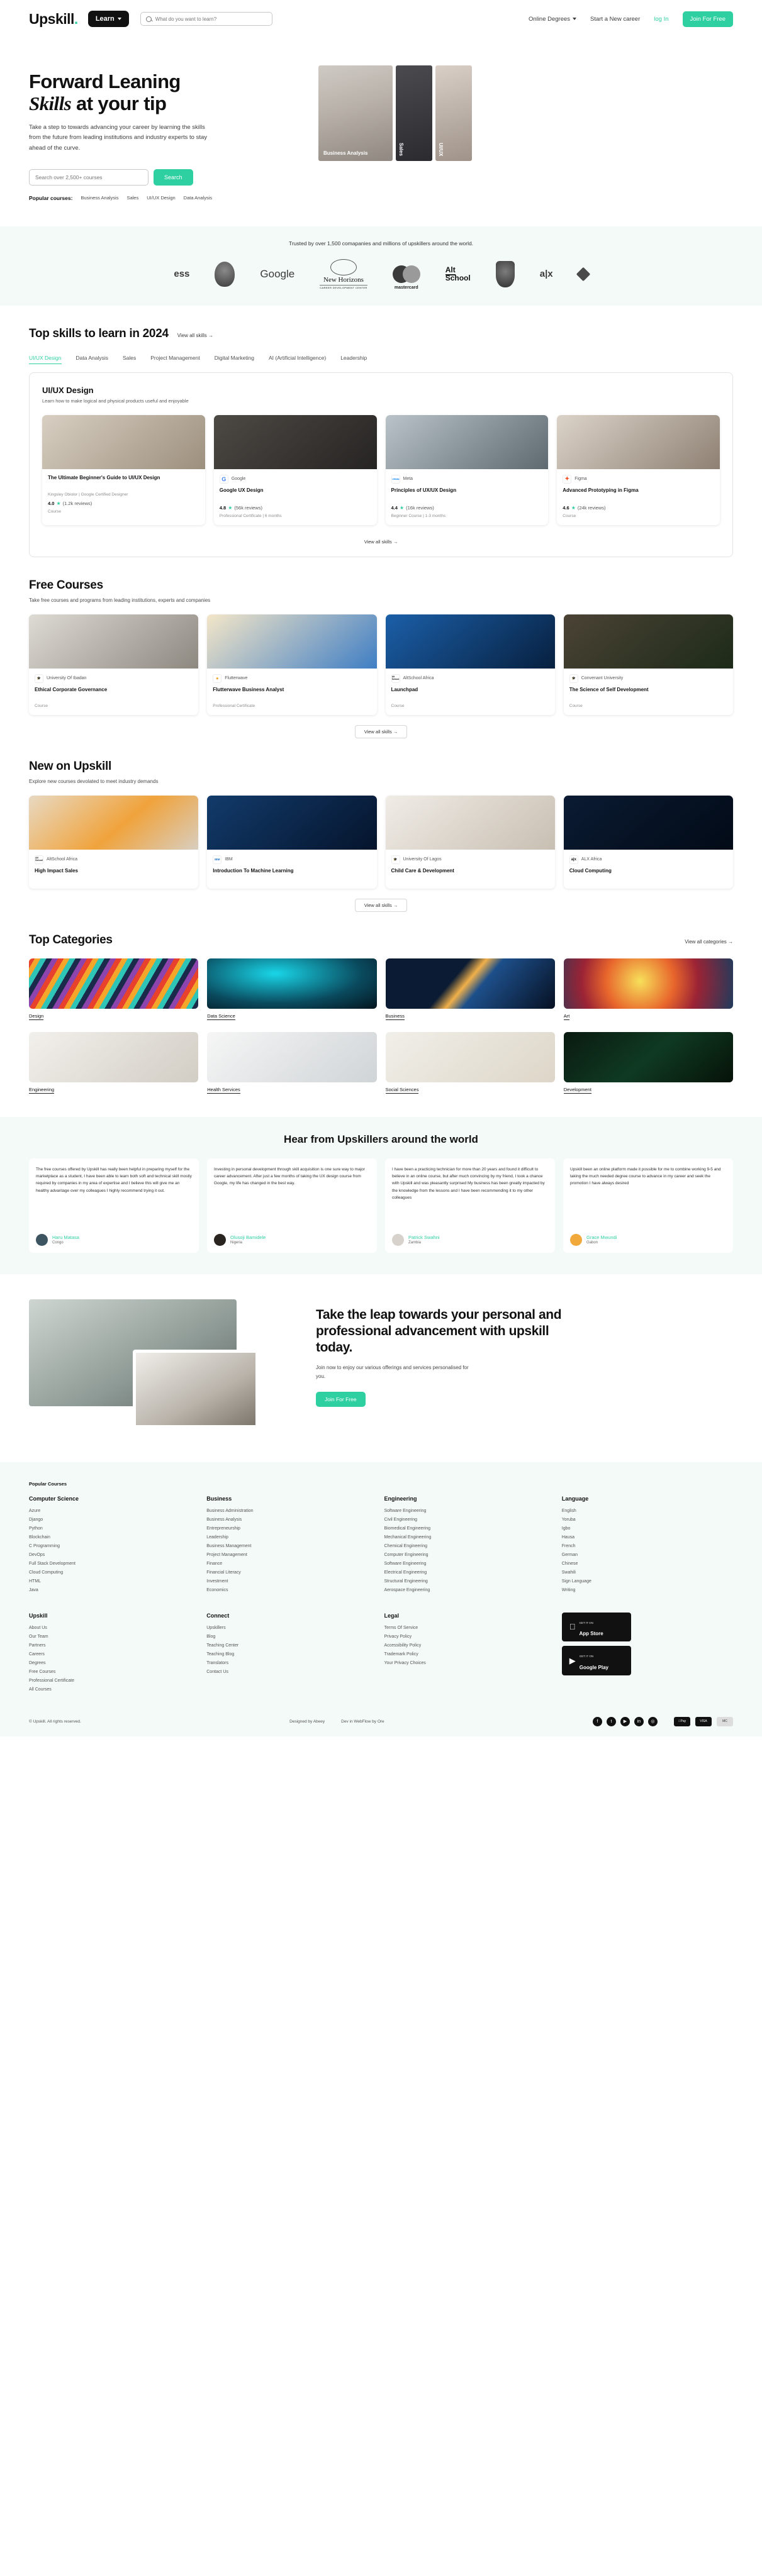  I want to click on footer-link: Business Management, so click(292, 1546).